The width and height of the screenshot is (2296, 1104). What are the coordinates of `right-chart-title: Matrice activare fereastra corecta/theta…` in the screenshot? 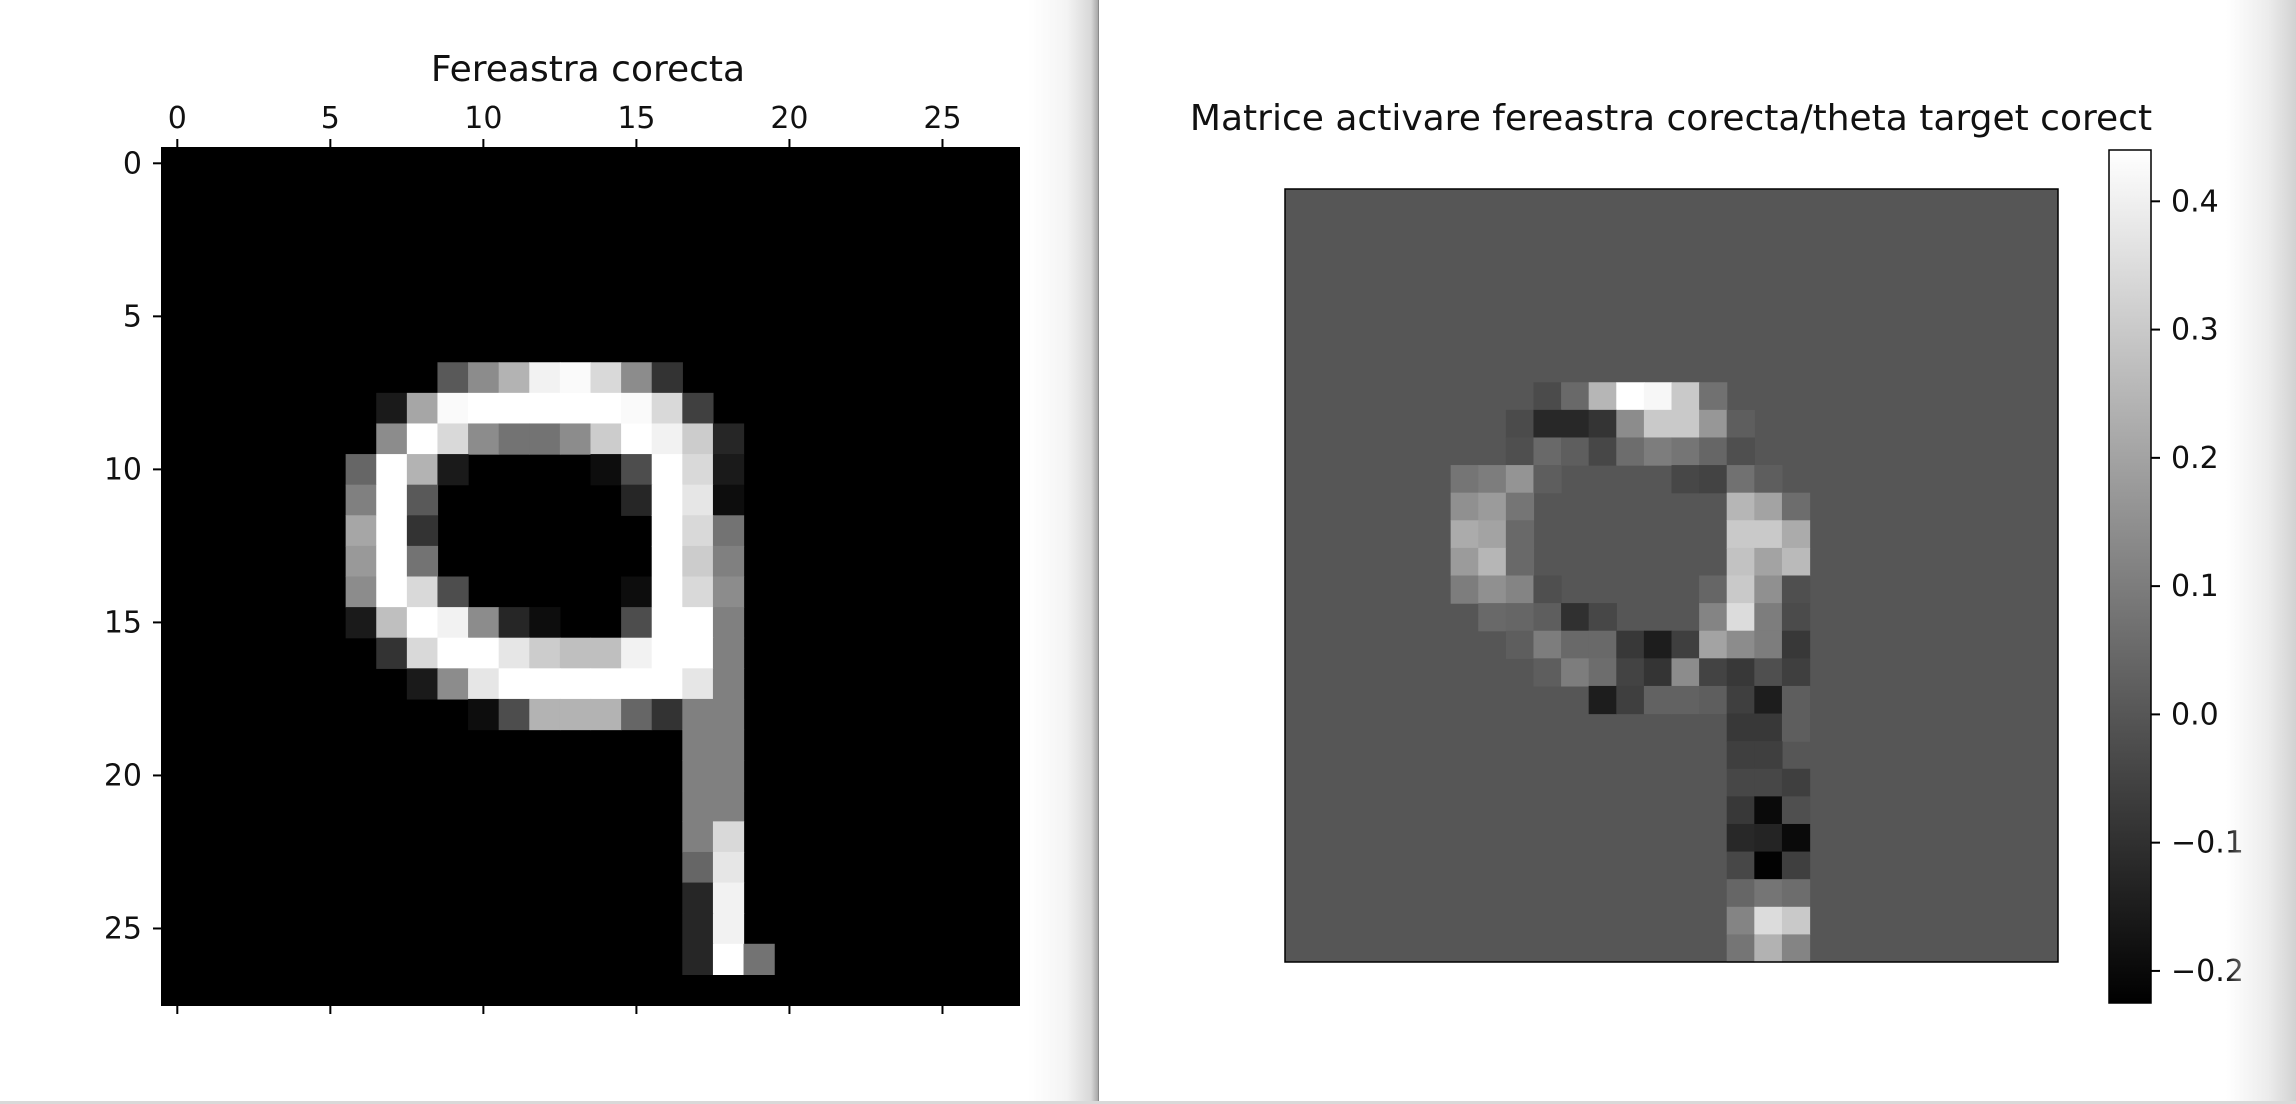 It's located at (1671, 118).